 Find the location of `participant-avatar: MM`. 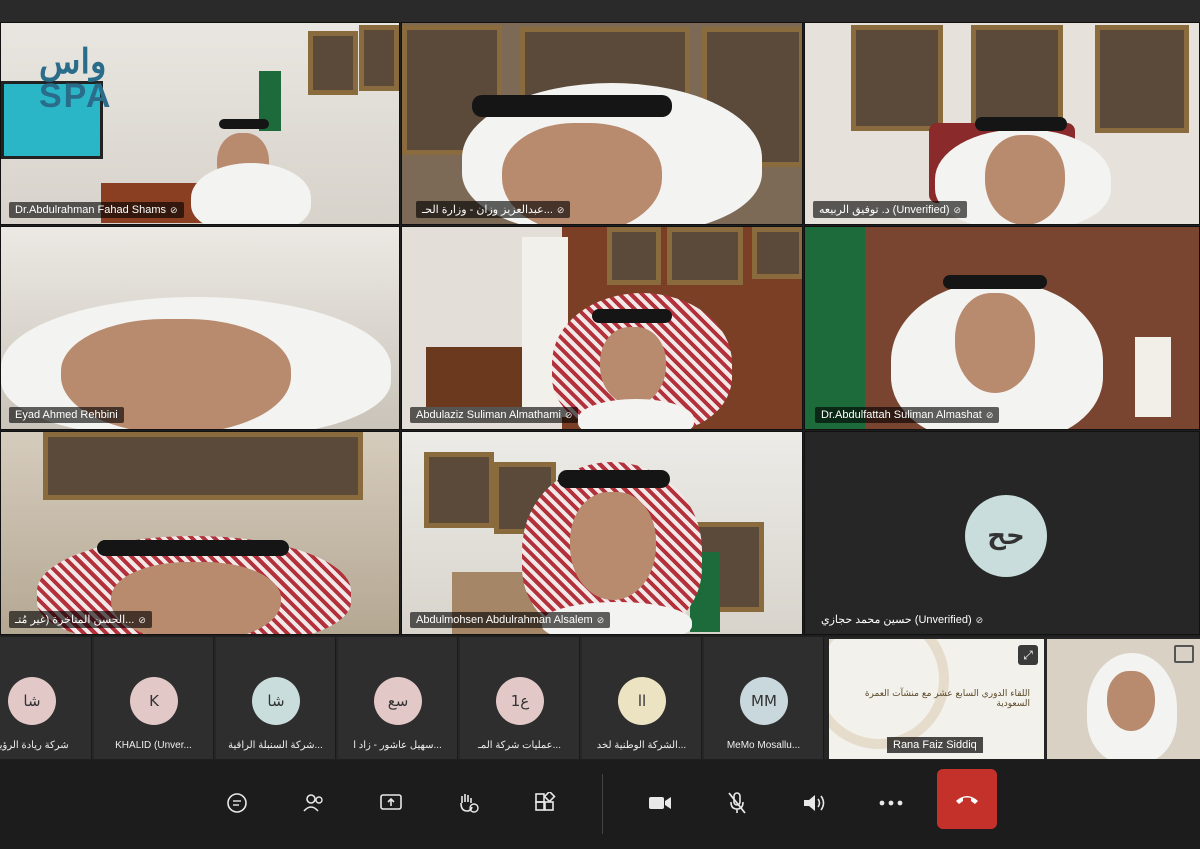

participant-avatar: MM is located at coordinates (764, 701).